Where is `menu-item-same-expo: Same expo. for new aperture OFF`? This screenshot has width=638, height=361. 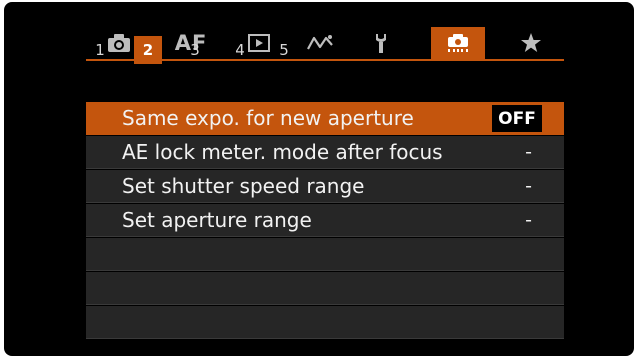 menu-item-same-expo: Same expo. for new aperture OFF is located at coordinates (325, 118).